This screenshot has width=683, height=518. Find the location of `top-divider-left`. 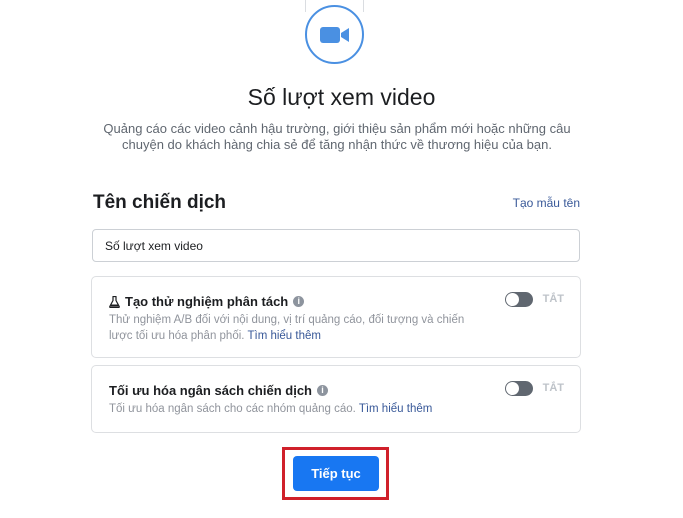

top-divider-left is located at coordinates (305, 6).